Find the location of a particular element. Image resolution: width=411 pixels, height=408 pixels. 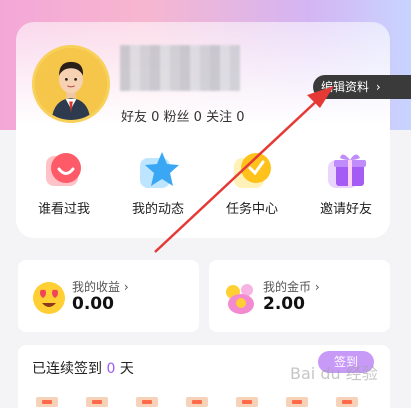

chevron-right-icon: › is located at coordinates (378, 87).